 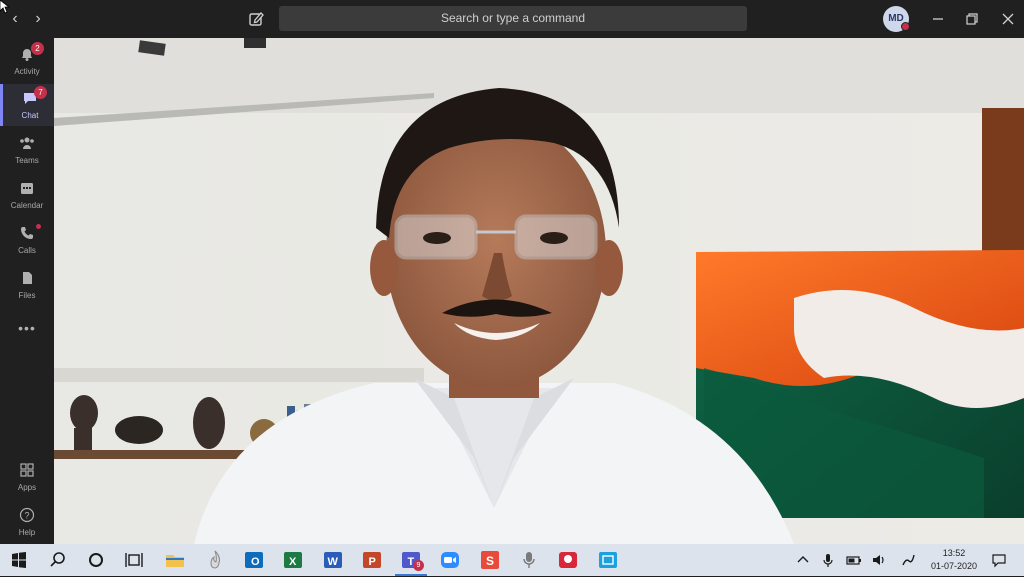 I want to click on clock-date: 01-07-2020, so click(x=954, y=566).